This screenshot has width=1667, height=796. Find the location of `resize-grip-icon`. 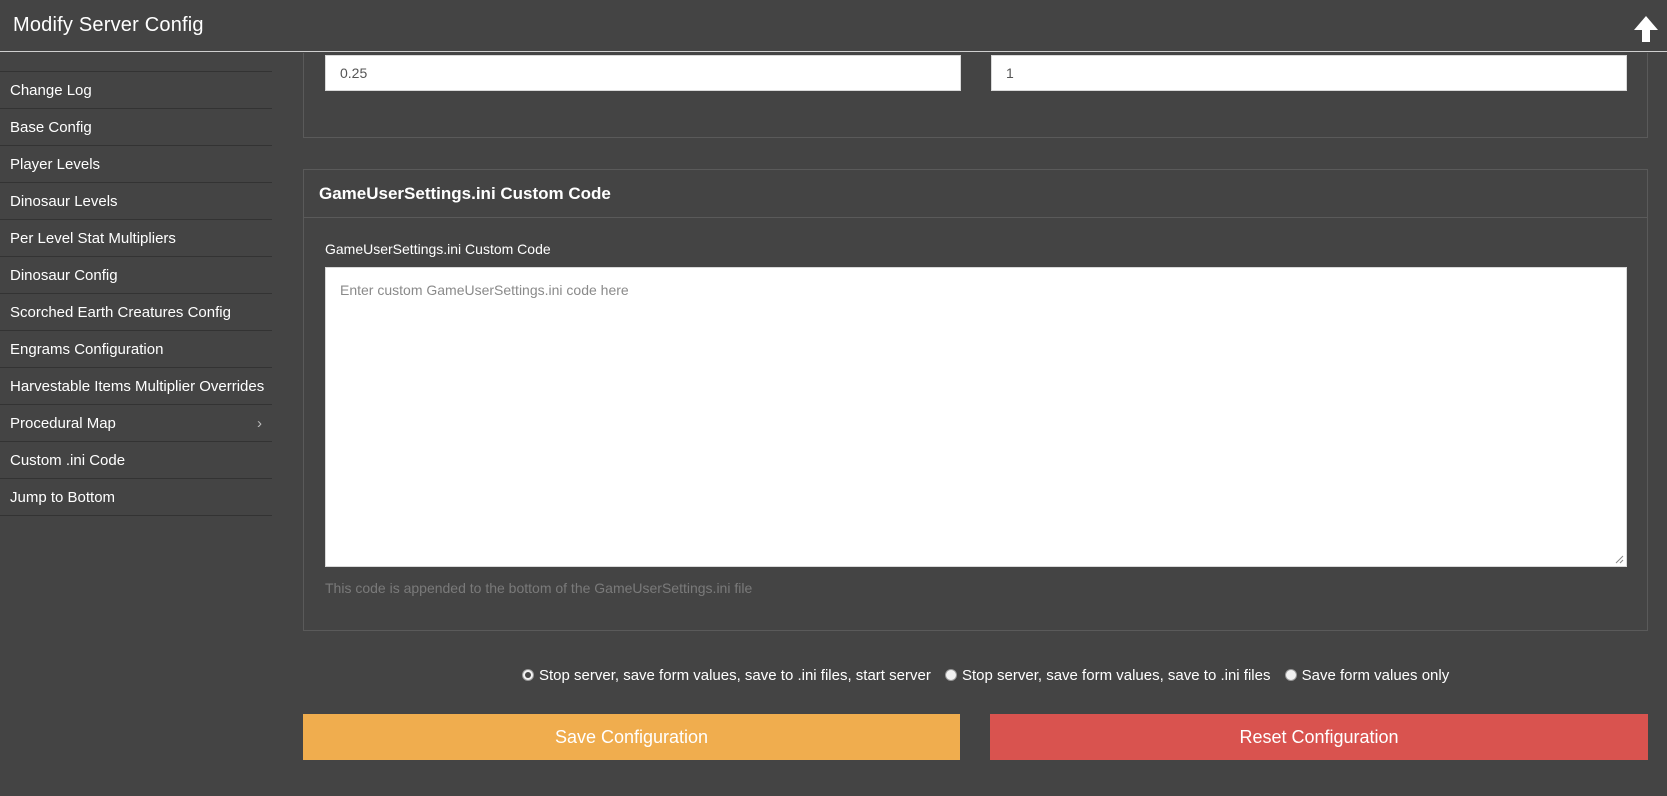

resize-grip-icon is located at coordinates (1619, 559).